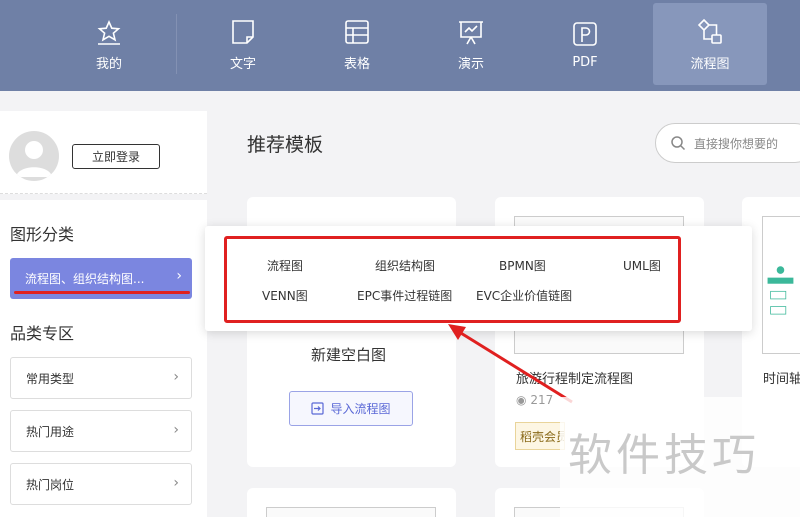 This screenshot has width=800, height=517. I want to click on nav-separator, so click(176, 44).